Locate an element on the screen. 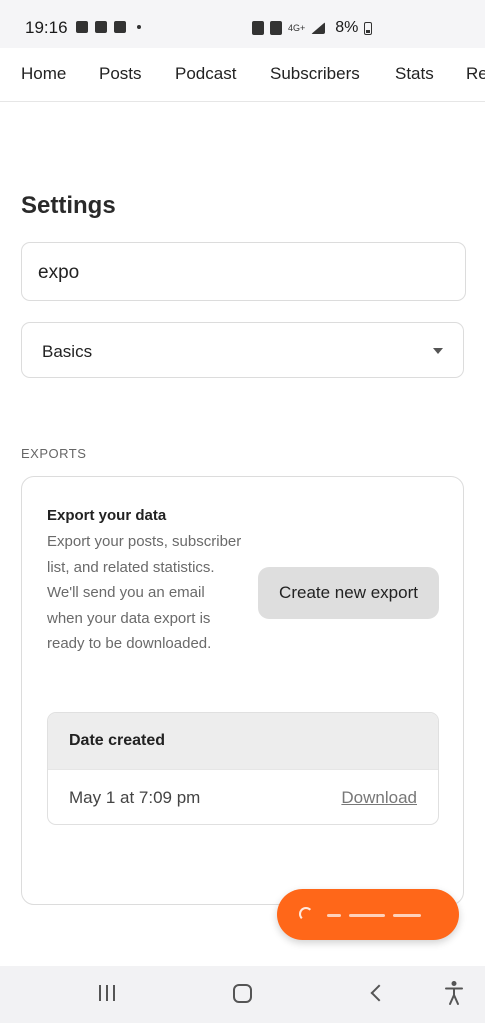  tab-subscribers: Subscribers is located at coordinates (315, 74).